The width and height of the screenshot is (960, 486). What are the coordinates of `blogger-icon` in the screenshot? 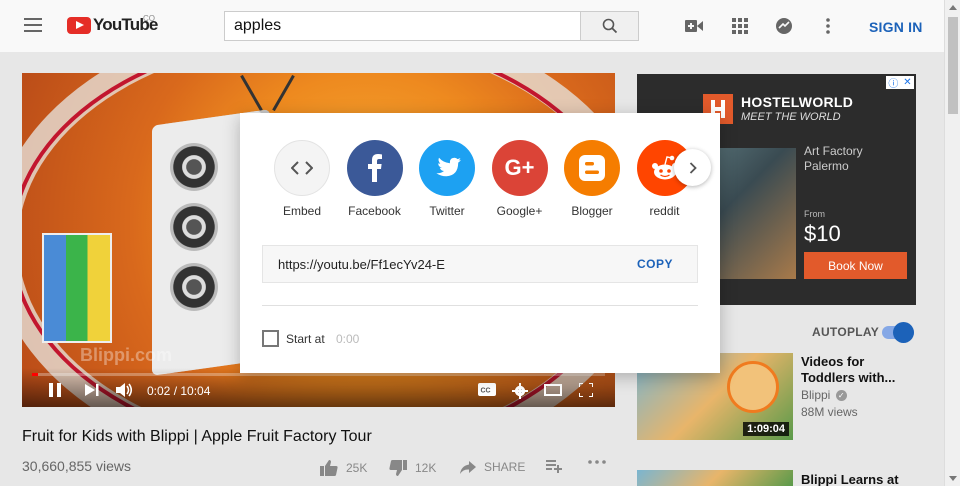 It's located at (592, 168).